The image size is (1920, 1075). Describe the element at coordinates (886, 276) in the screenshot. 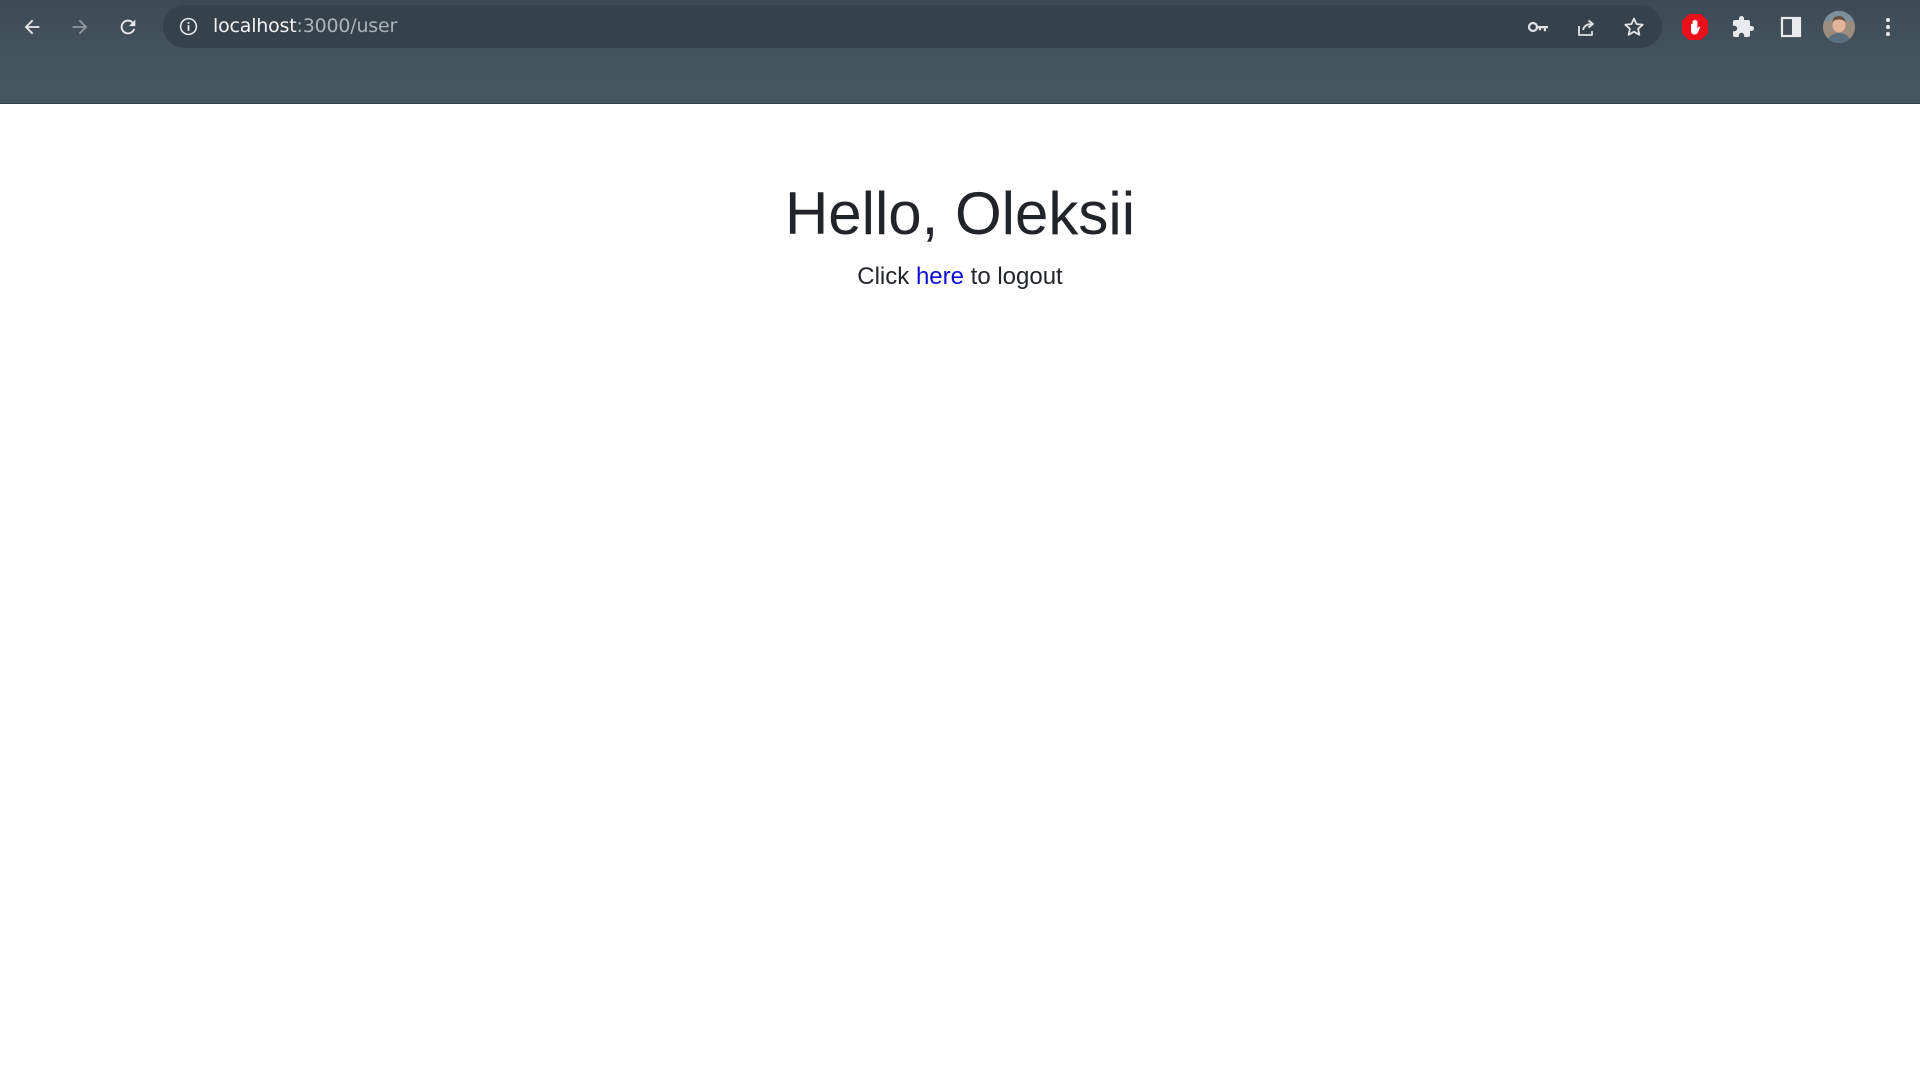

I see `logout-text-prefix: Click` at that location.